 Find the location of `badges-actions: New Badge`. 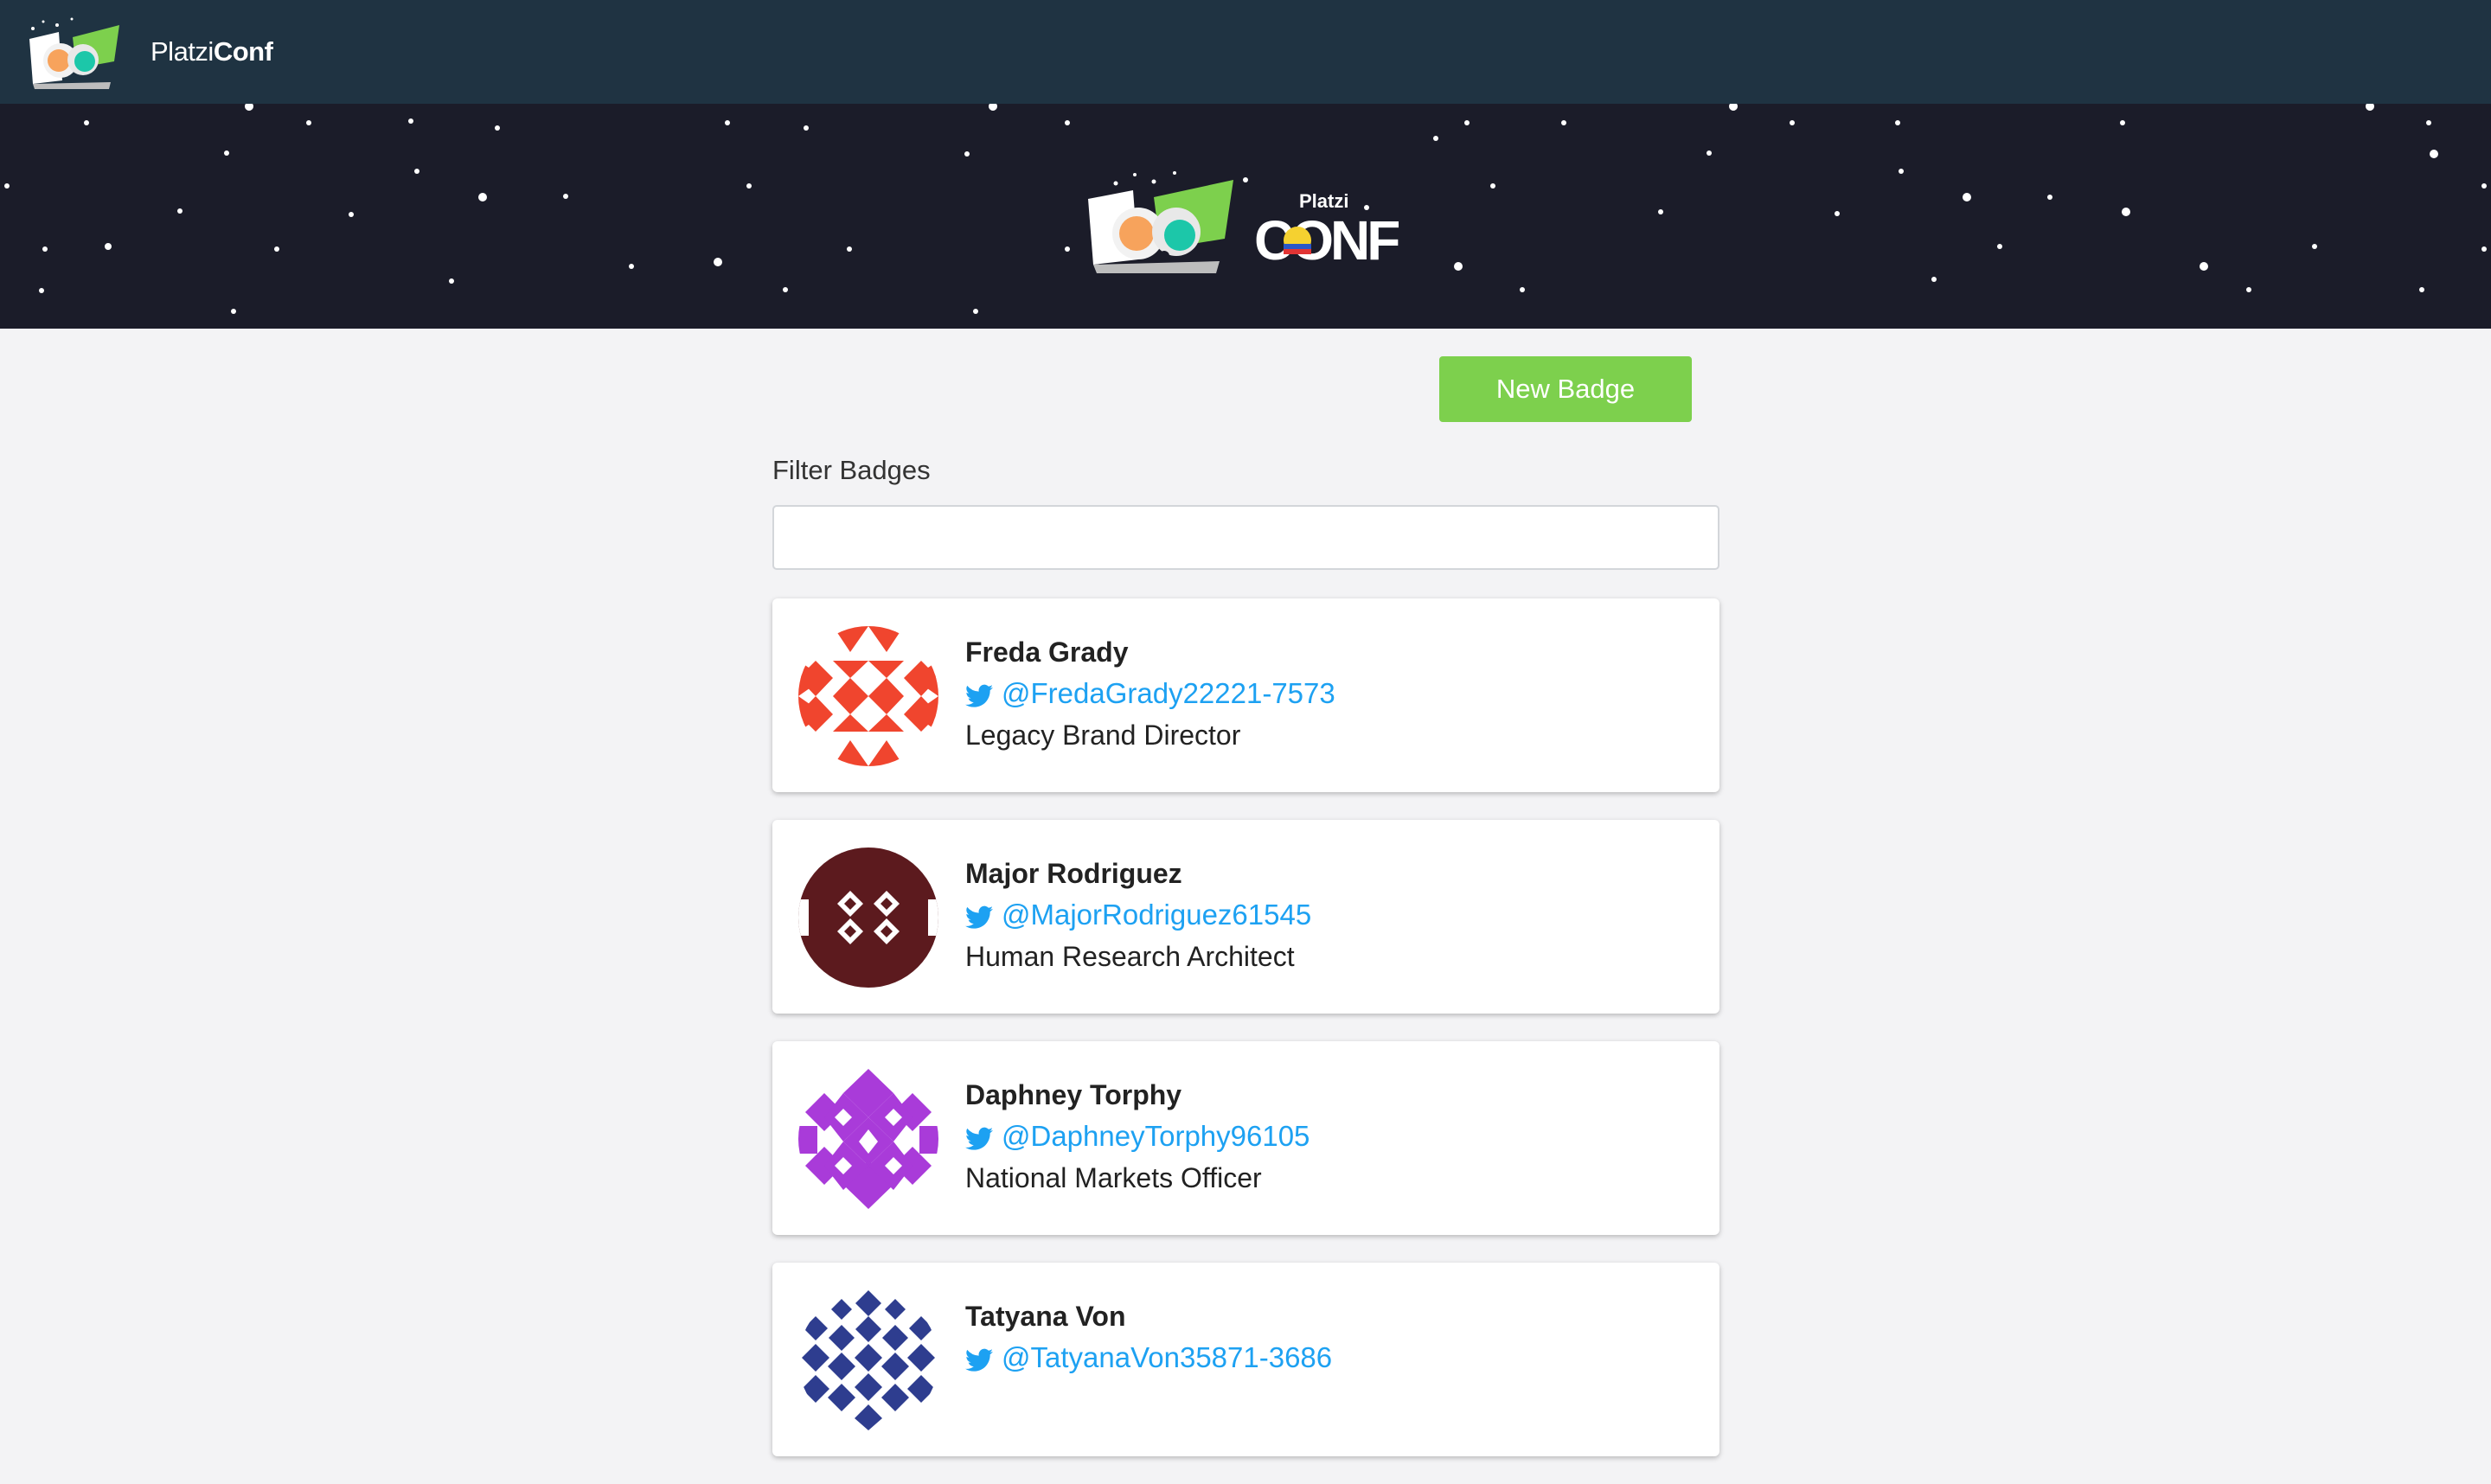

badges-actions: New Badge is located at coordinates (1565, 389).